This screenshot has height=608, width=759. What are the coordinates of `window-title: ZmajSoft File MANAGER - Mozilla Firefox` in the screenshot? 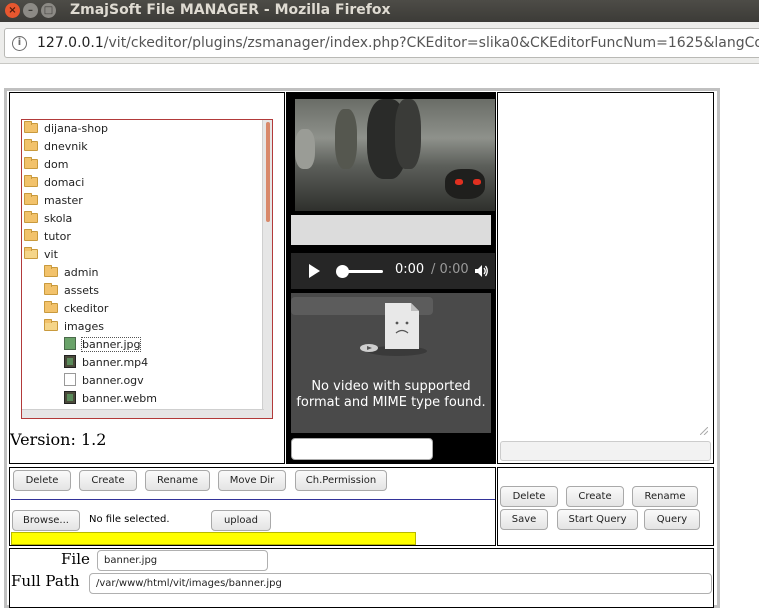 It's located at (230, 10).